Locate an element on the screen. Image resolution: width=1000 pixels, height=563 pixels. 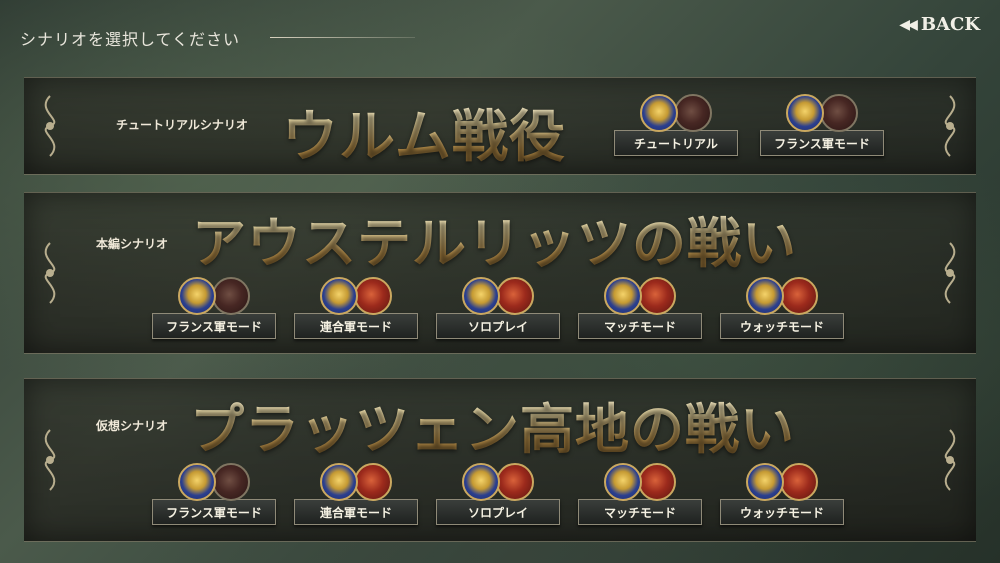
mode-label: チュートリアル is located at coordinates (676, 143).